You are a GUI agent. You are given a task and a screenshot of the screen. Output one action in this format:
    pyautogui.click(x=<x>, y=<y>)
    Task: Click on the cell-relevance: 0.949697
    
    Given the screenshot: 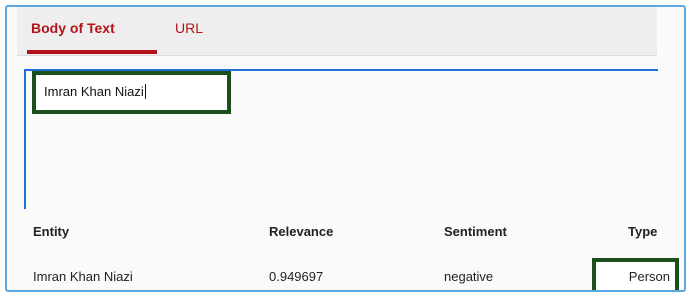 What is the action you would take?
    pyautogui.click(x=296, y=276)
    